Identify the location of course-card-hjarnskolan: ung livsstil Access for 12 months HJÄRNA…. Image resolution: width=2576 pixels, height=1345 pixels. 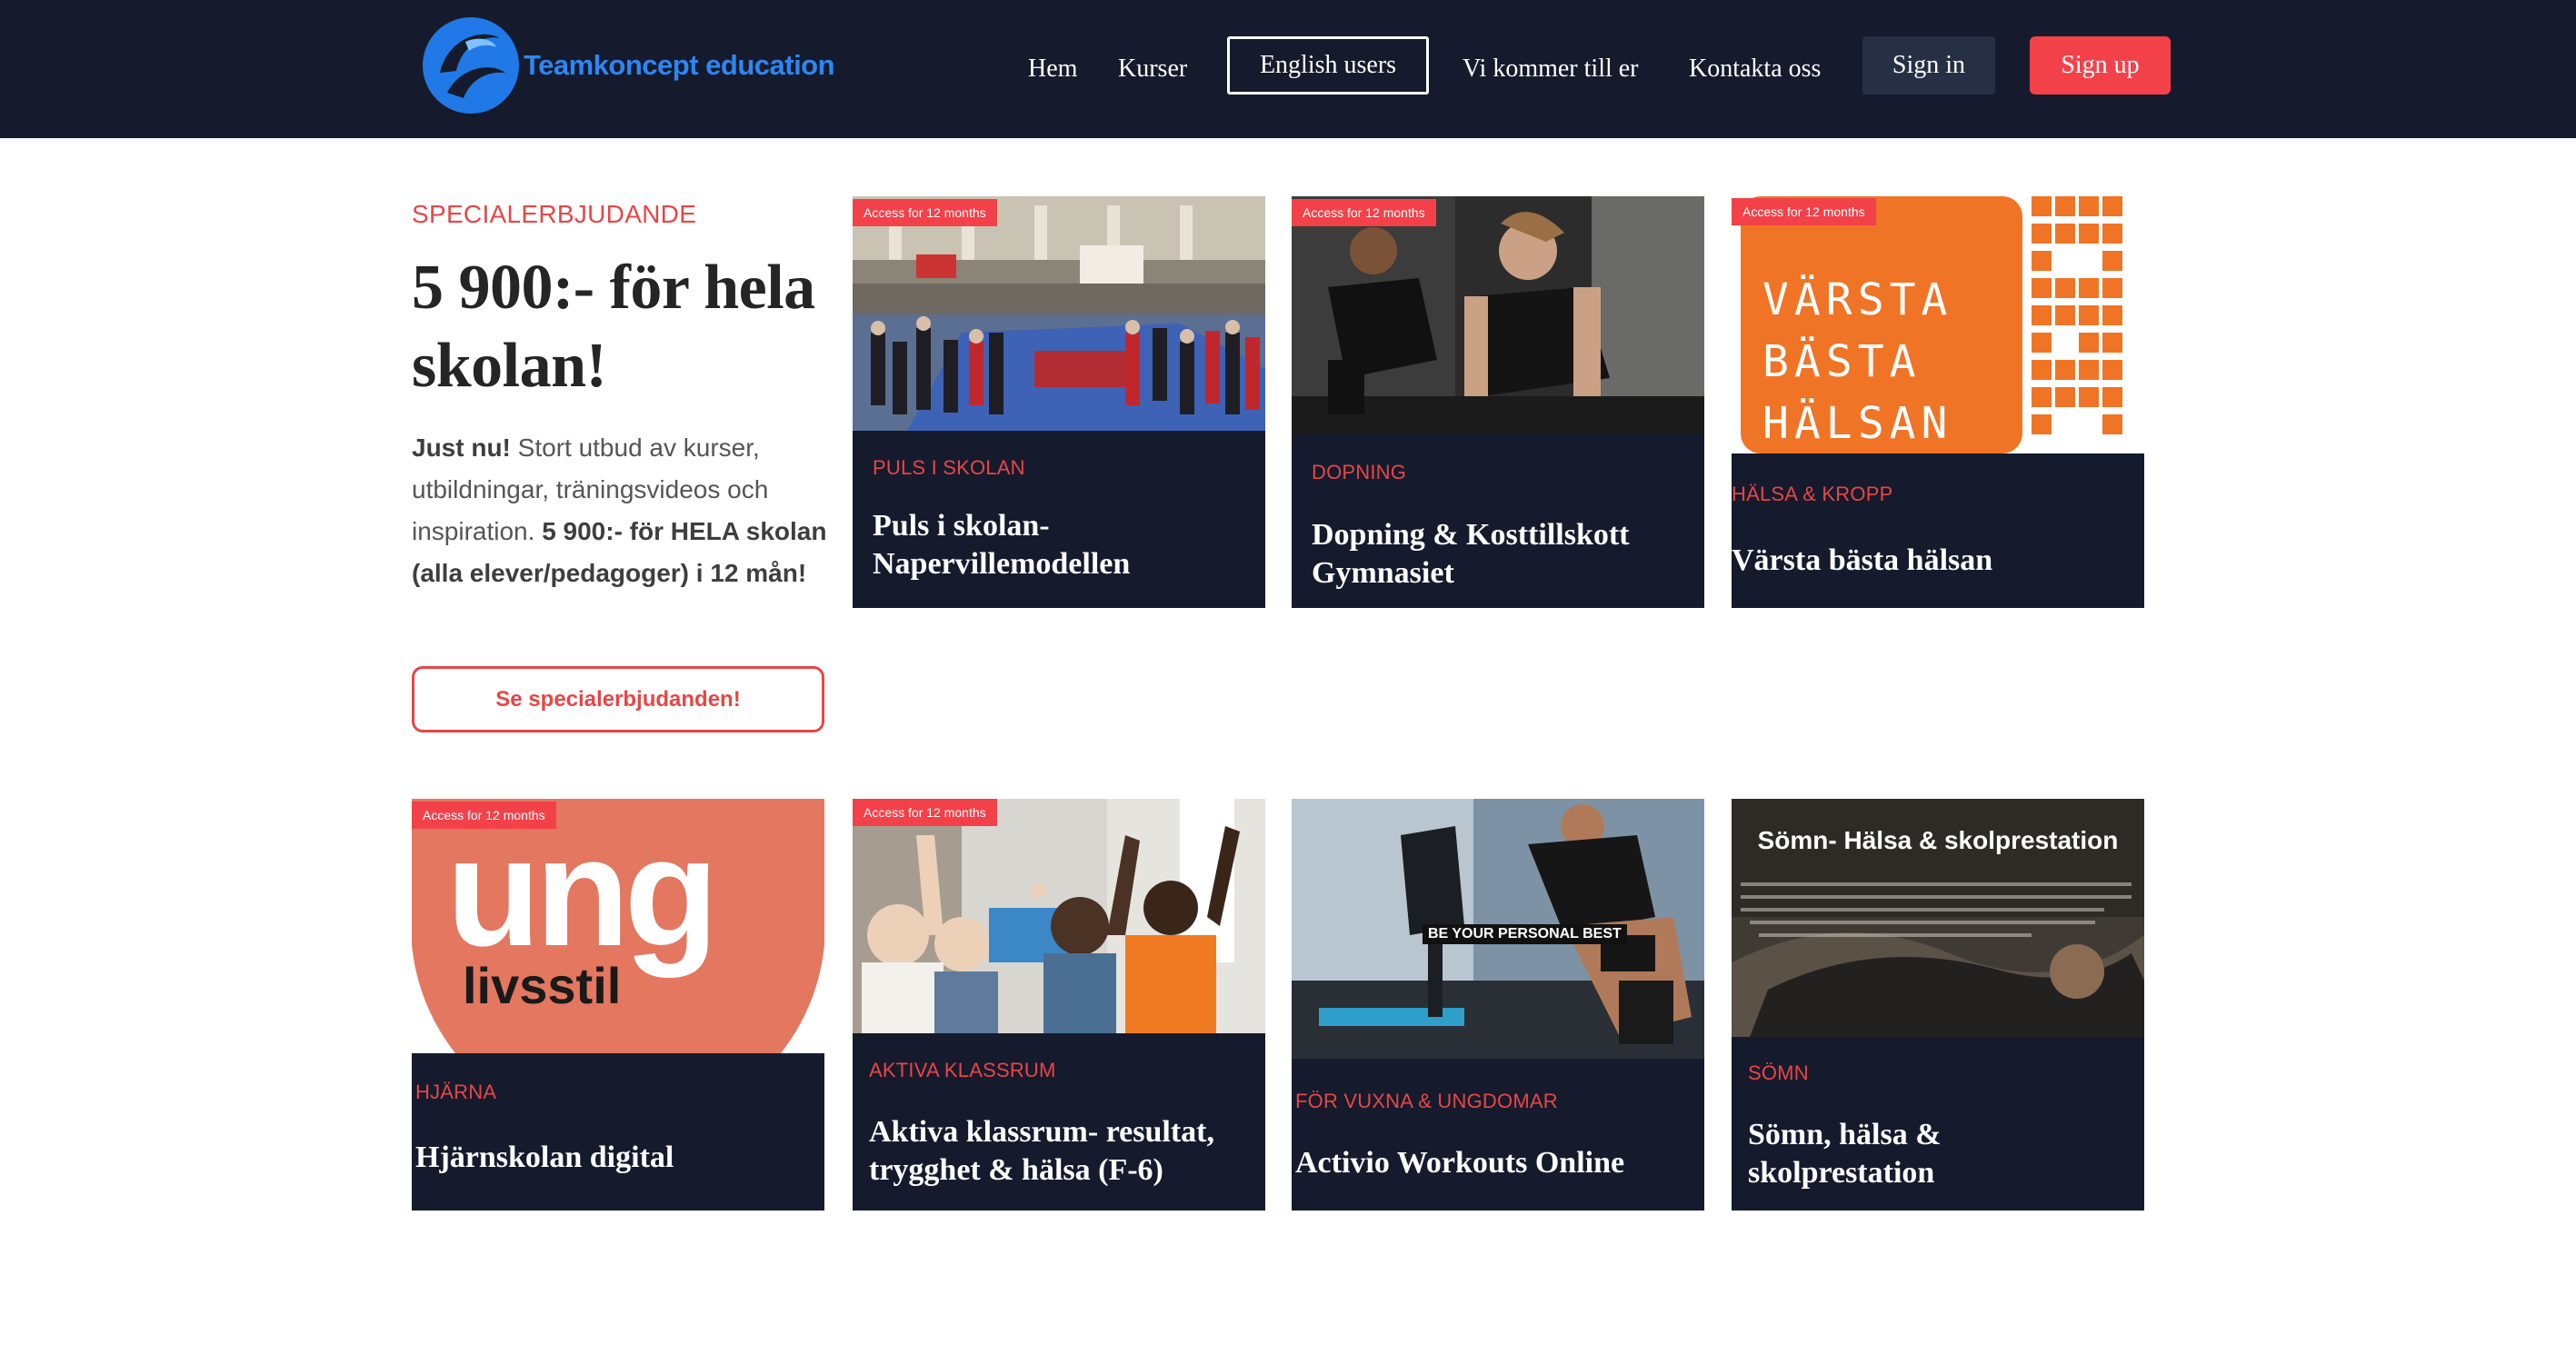
(618, 1005).